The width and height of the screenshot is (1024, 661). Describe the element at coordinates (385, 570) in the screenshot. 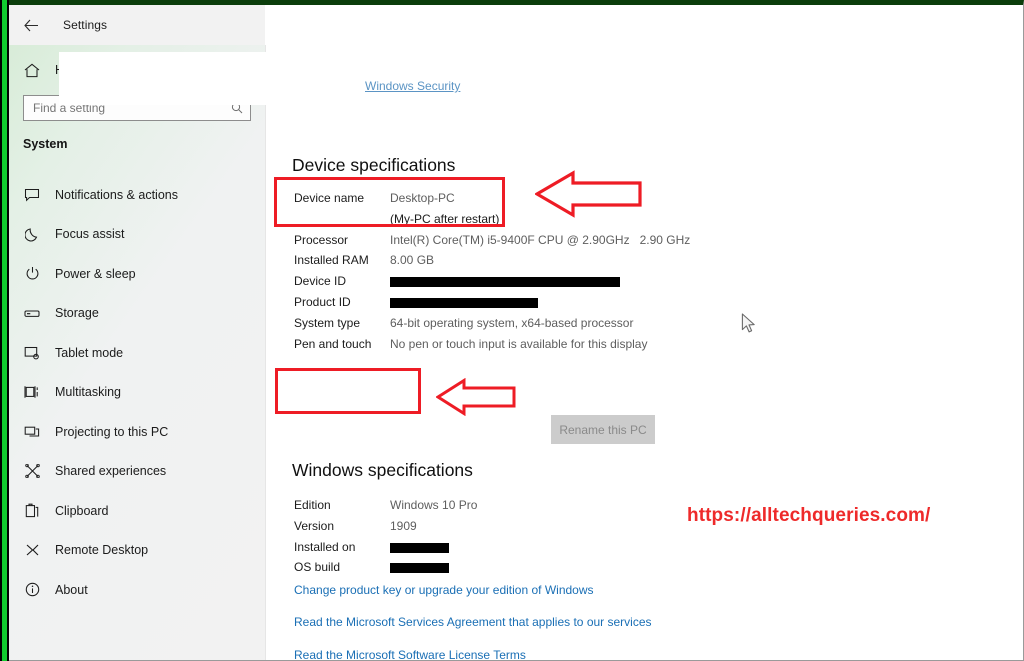

I see `table-row: OS build` at that location.